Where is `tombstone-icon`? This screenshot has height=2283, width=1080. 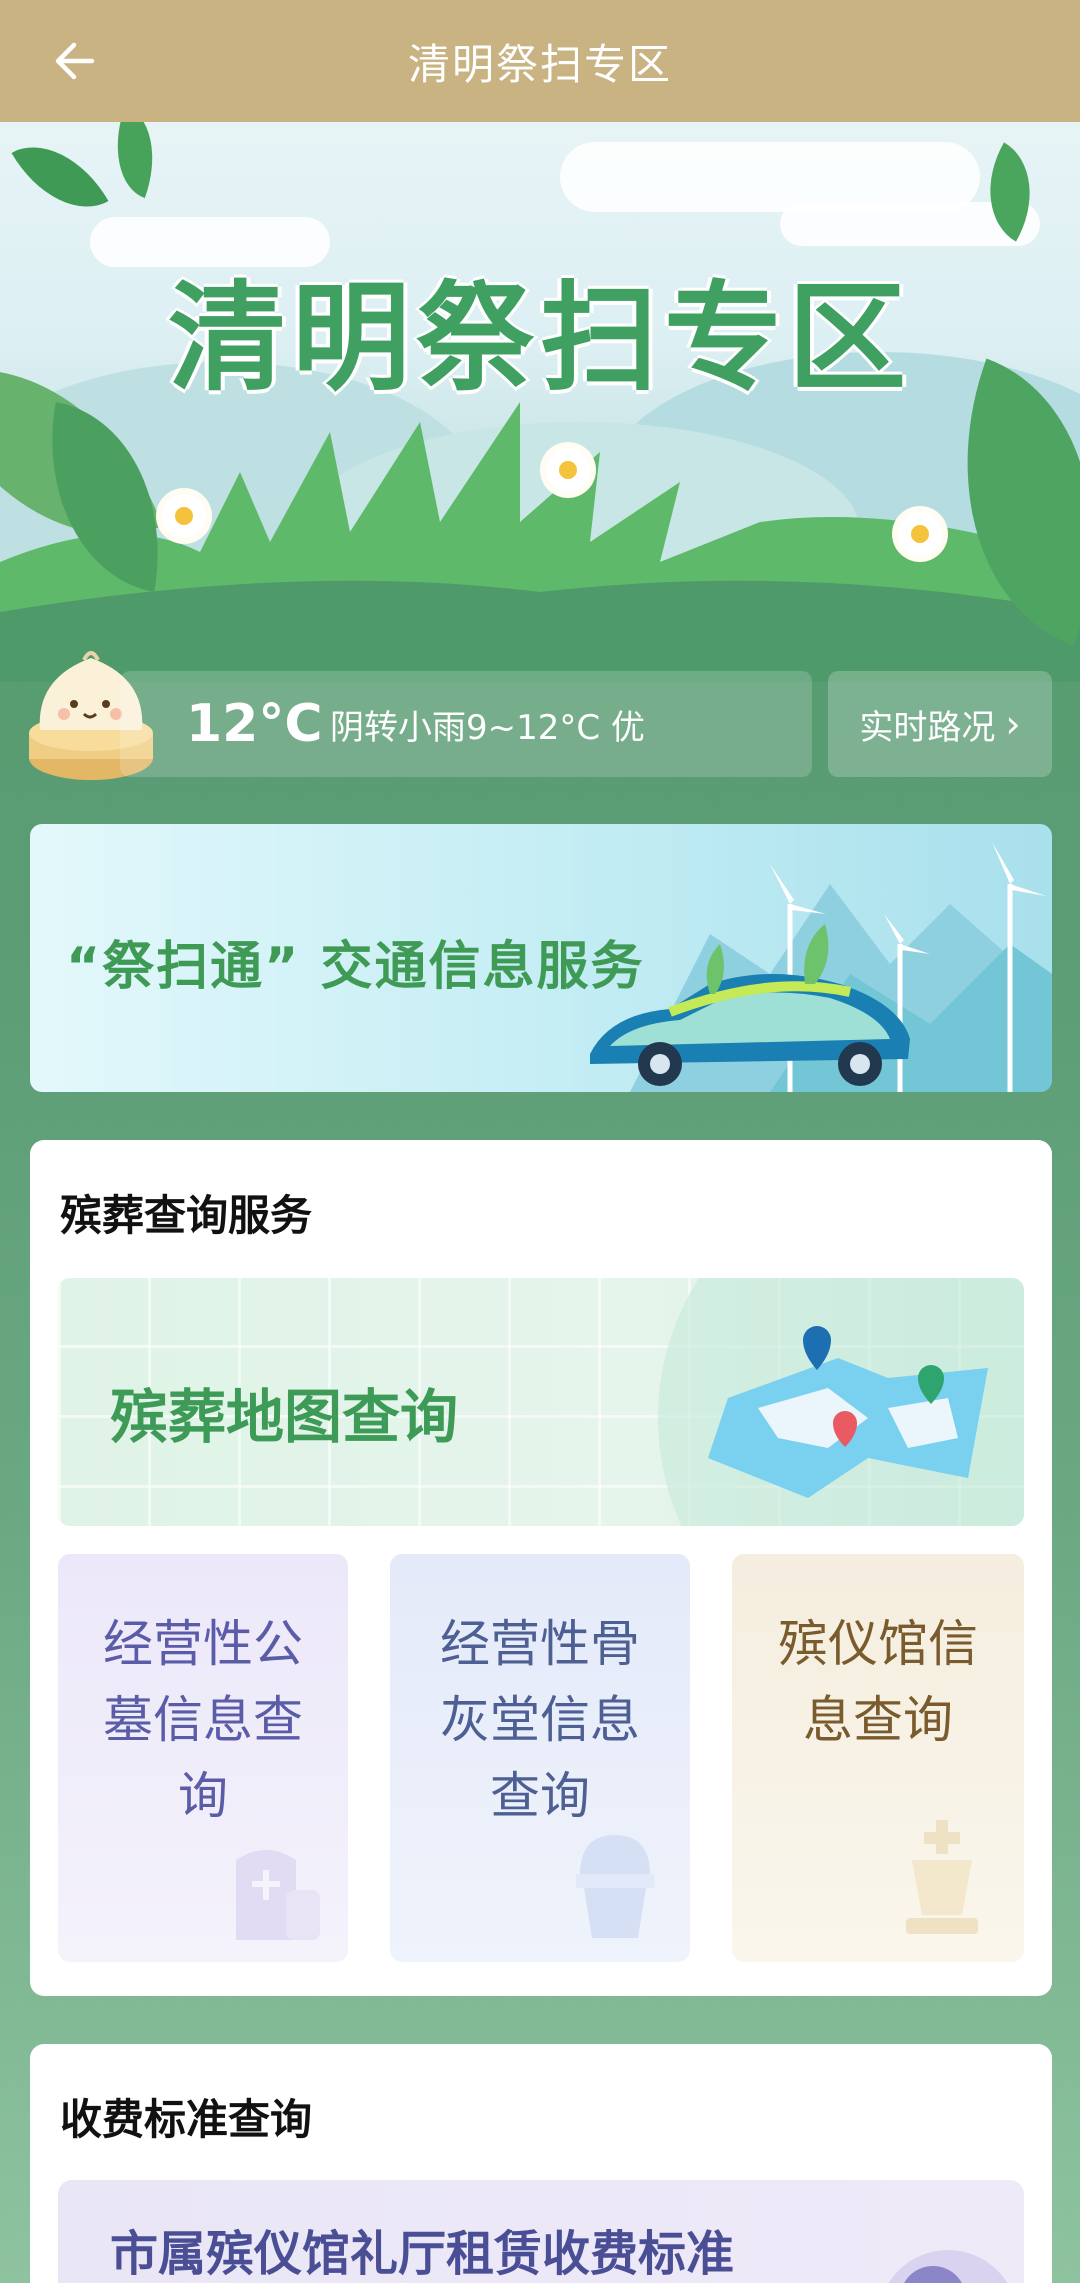
tombstone-icon is located at coordinates (278, 1895).